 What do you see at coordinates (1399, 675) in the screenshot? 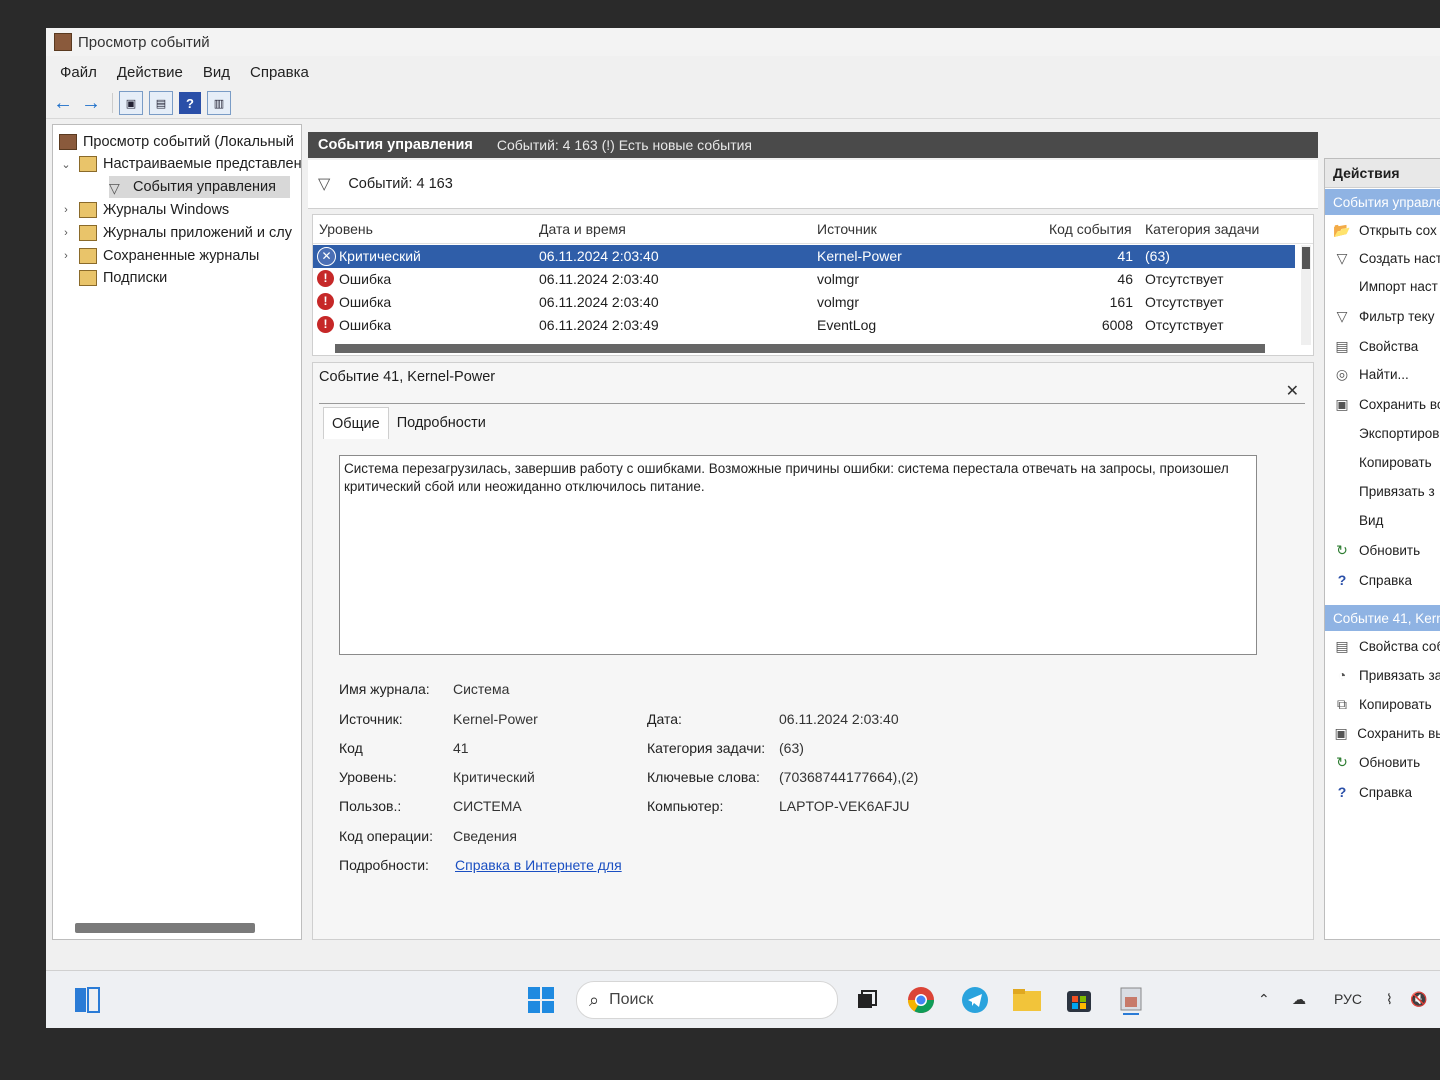
I see `action-label: Привязать за` at bounding box center [1399, 675].